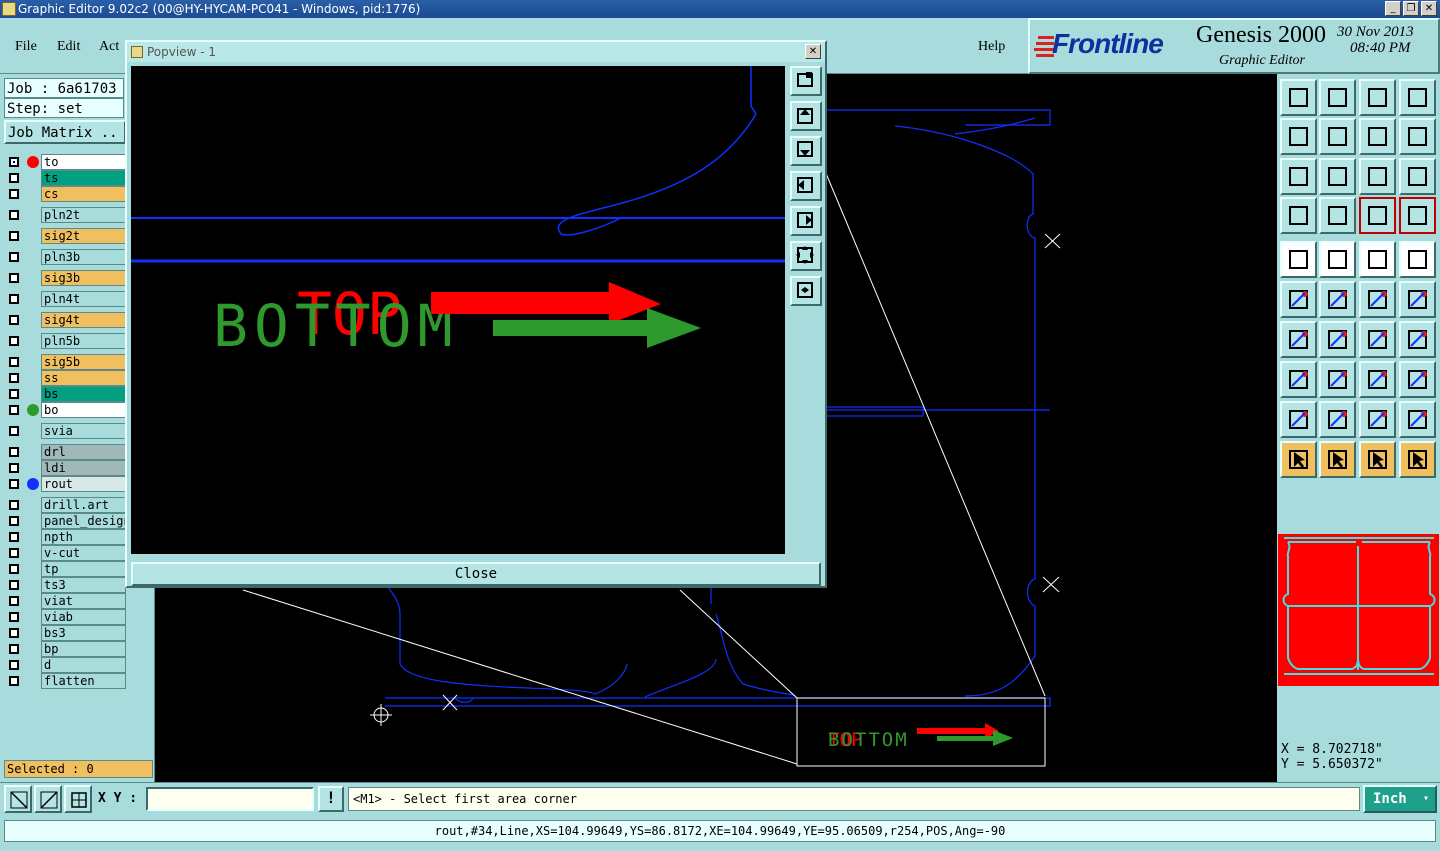  What do you see at coordinates (78, 799) in the screenshot?
I see `grid-icon` at bounding box center [78, 799].